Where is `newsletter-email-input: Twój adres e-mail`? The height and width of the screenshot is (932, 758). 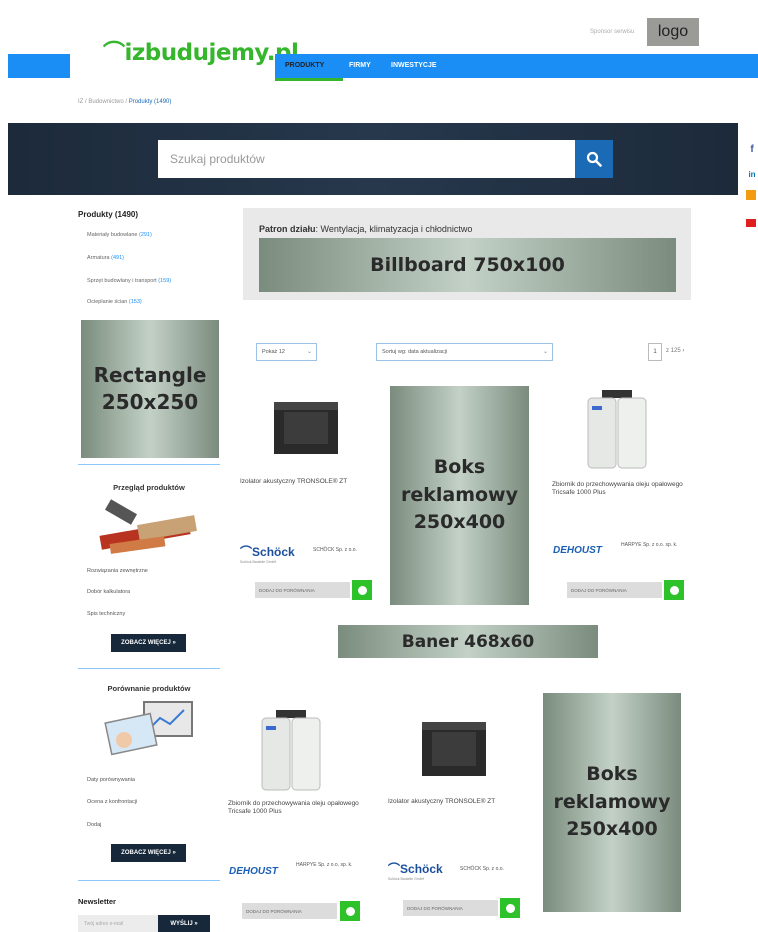
newsletter-email-input: Twój adres e-mail is located at coordinates (118, 923).